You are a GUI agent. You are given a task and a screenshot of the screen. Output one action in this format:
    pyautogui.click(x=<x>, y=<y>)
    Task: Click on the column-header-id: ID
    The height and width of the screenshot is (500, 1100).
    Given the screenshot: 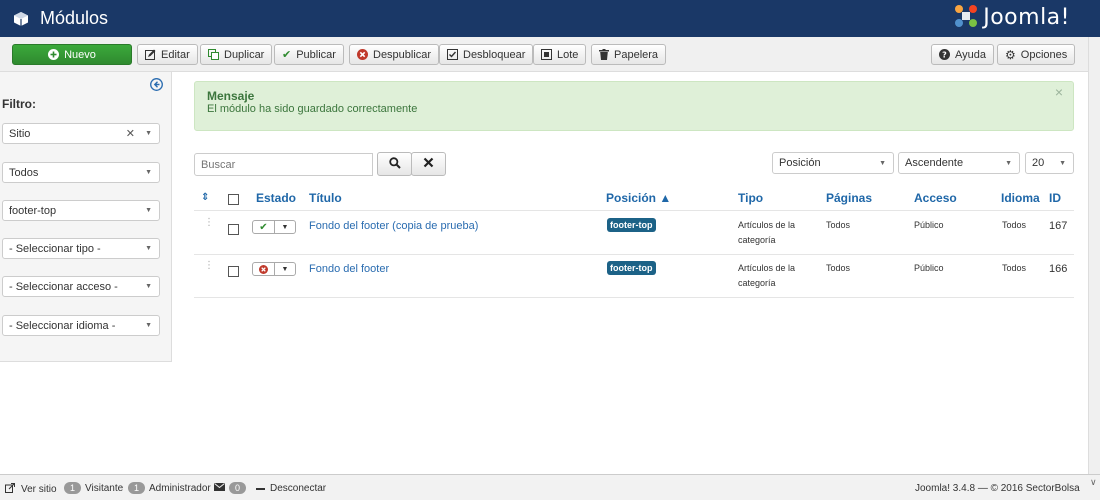 What is the action you would take?
    pyautogui.click(x=1055, y=198)
    